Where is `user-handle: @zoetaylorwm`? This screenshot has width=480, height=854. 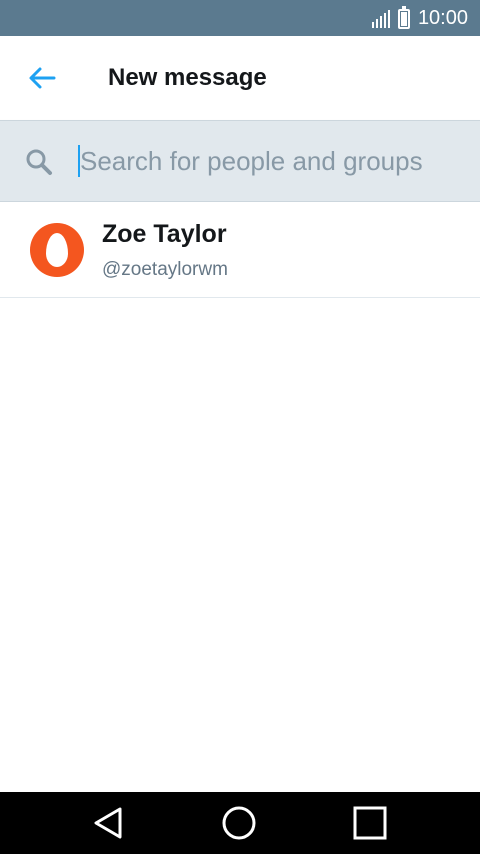
user-handle: @zoetaylorwm is located at coordinates (165, 269).